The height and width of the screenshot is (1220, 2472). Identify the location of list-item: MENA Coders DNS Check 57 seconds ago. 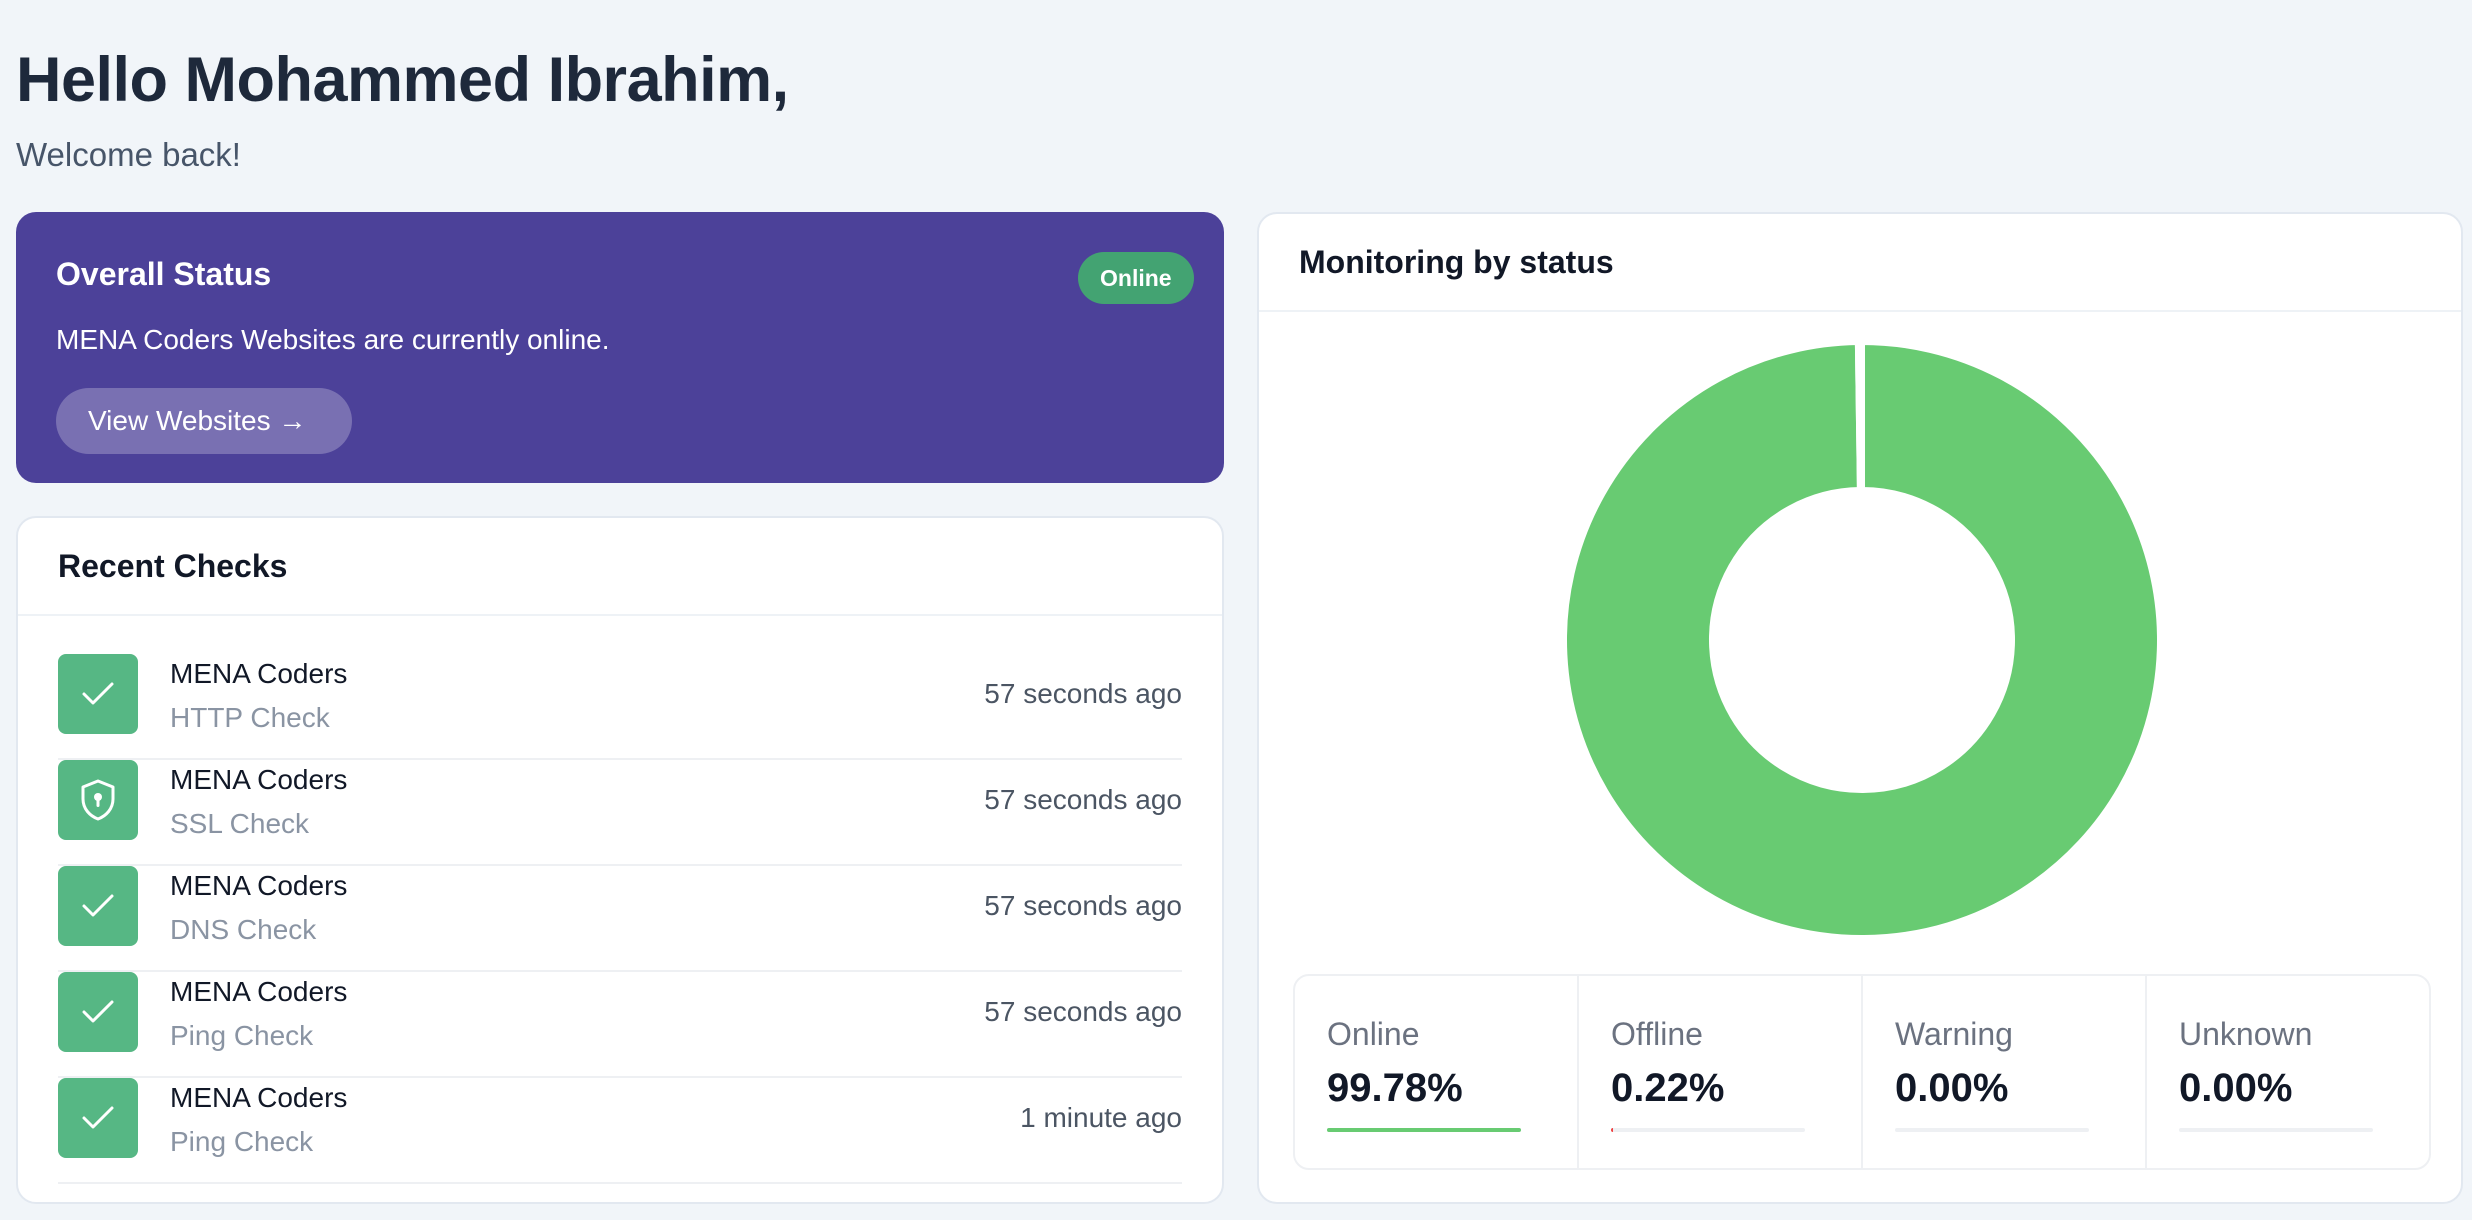
(620, 919).